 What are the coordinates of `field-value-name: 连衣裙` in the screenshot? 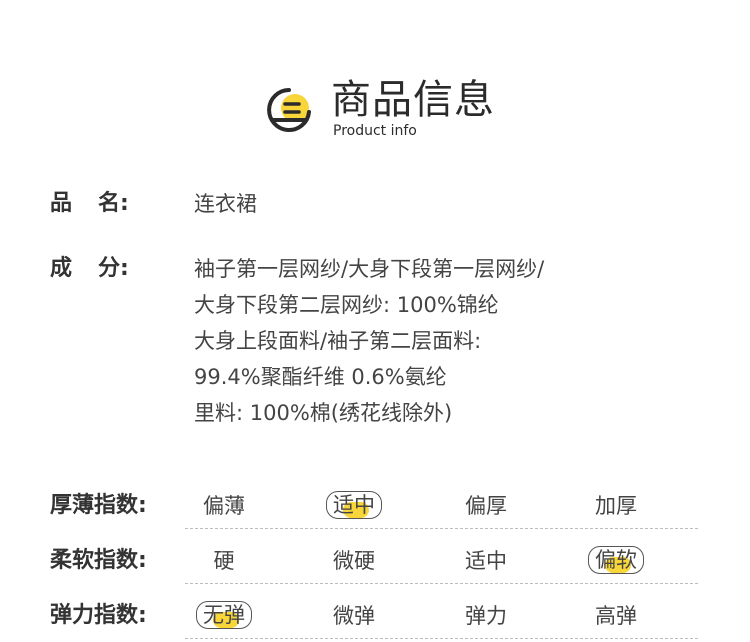 It's located at (225, 204).